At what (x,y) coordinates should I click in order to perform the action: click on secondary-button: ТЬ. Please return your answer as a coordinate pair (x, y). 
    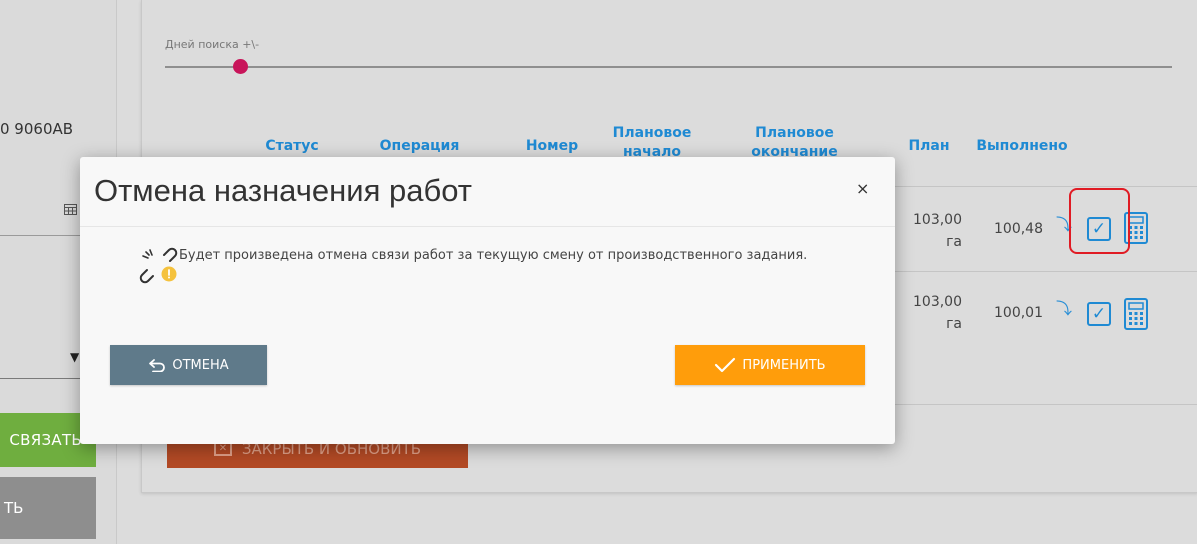
    Looking at the image, I should click on (48, 508).